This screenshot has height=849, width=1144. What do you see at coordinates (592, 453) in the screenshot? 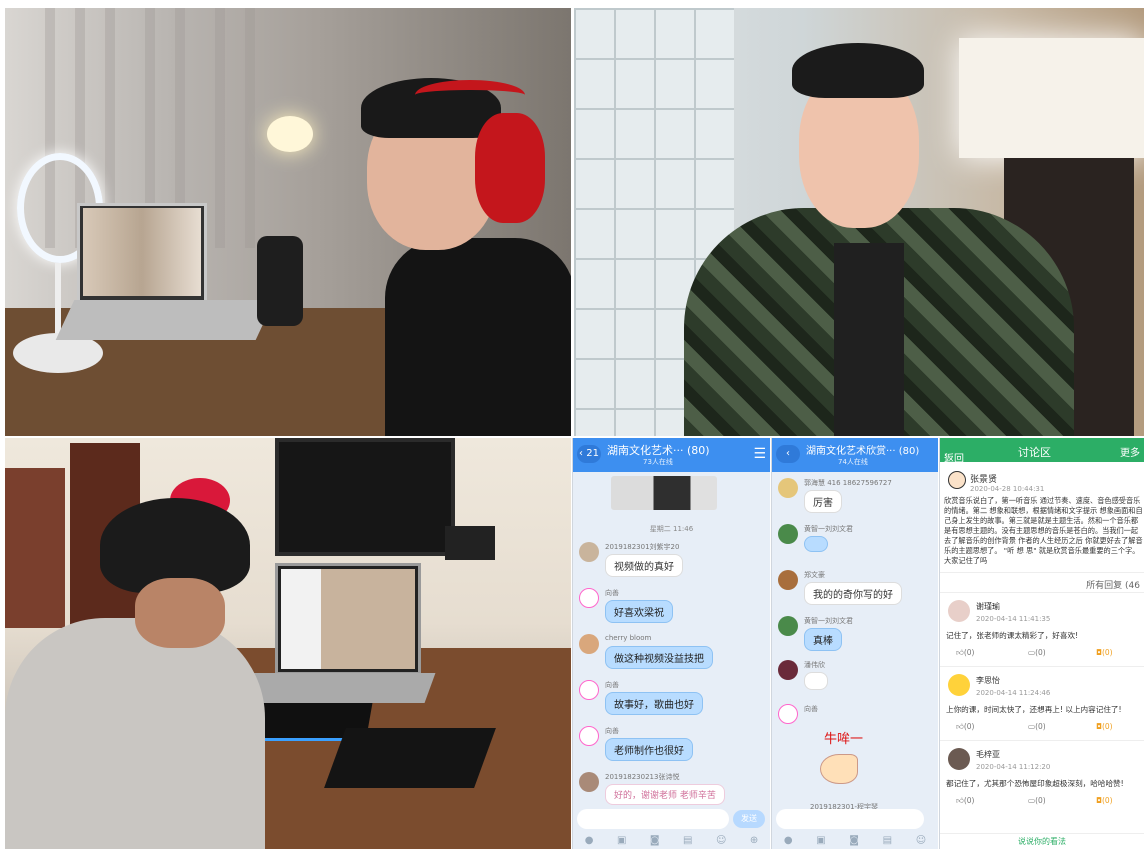
I see `unread-badge: 21` at bounding box center [592, 453].